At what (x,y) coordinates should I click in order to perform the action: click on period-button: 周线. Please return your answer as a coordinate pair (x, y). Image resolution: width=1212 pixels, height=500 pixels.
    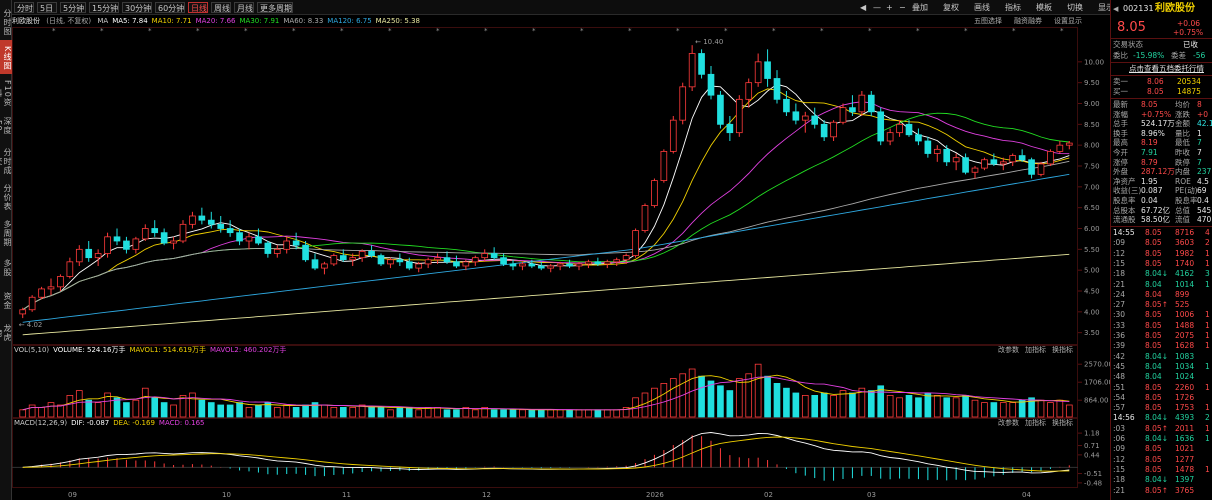
    Looking at the image, I should click on (221, 7).